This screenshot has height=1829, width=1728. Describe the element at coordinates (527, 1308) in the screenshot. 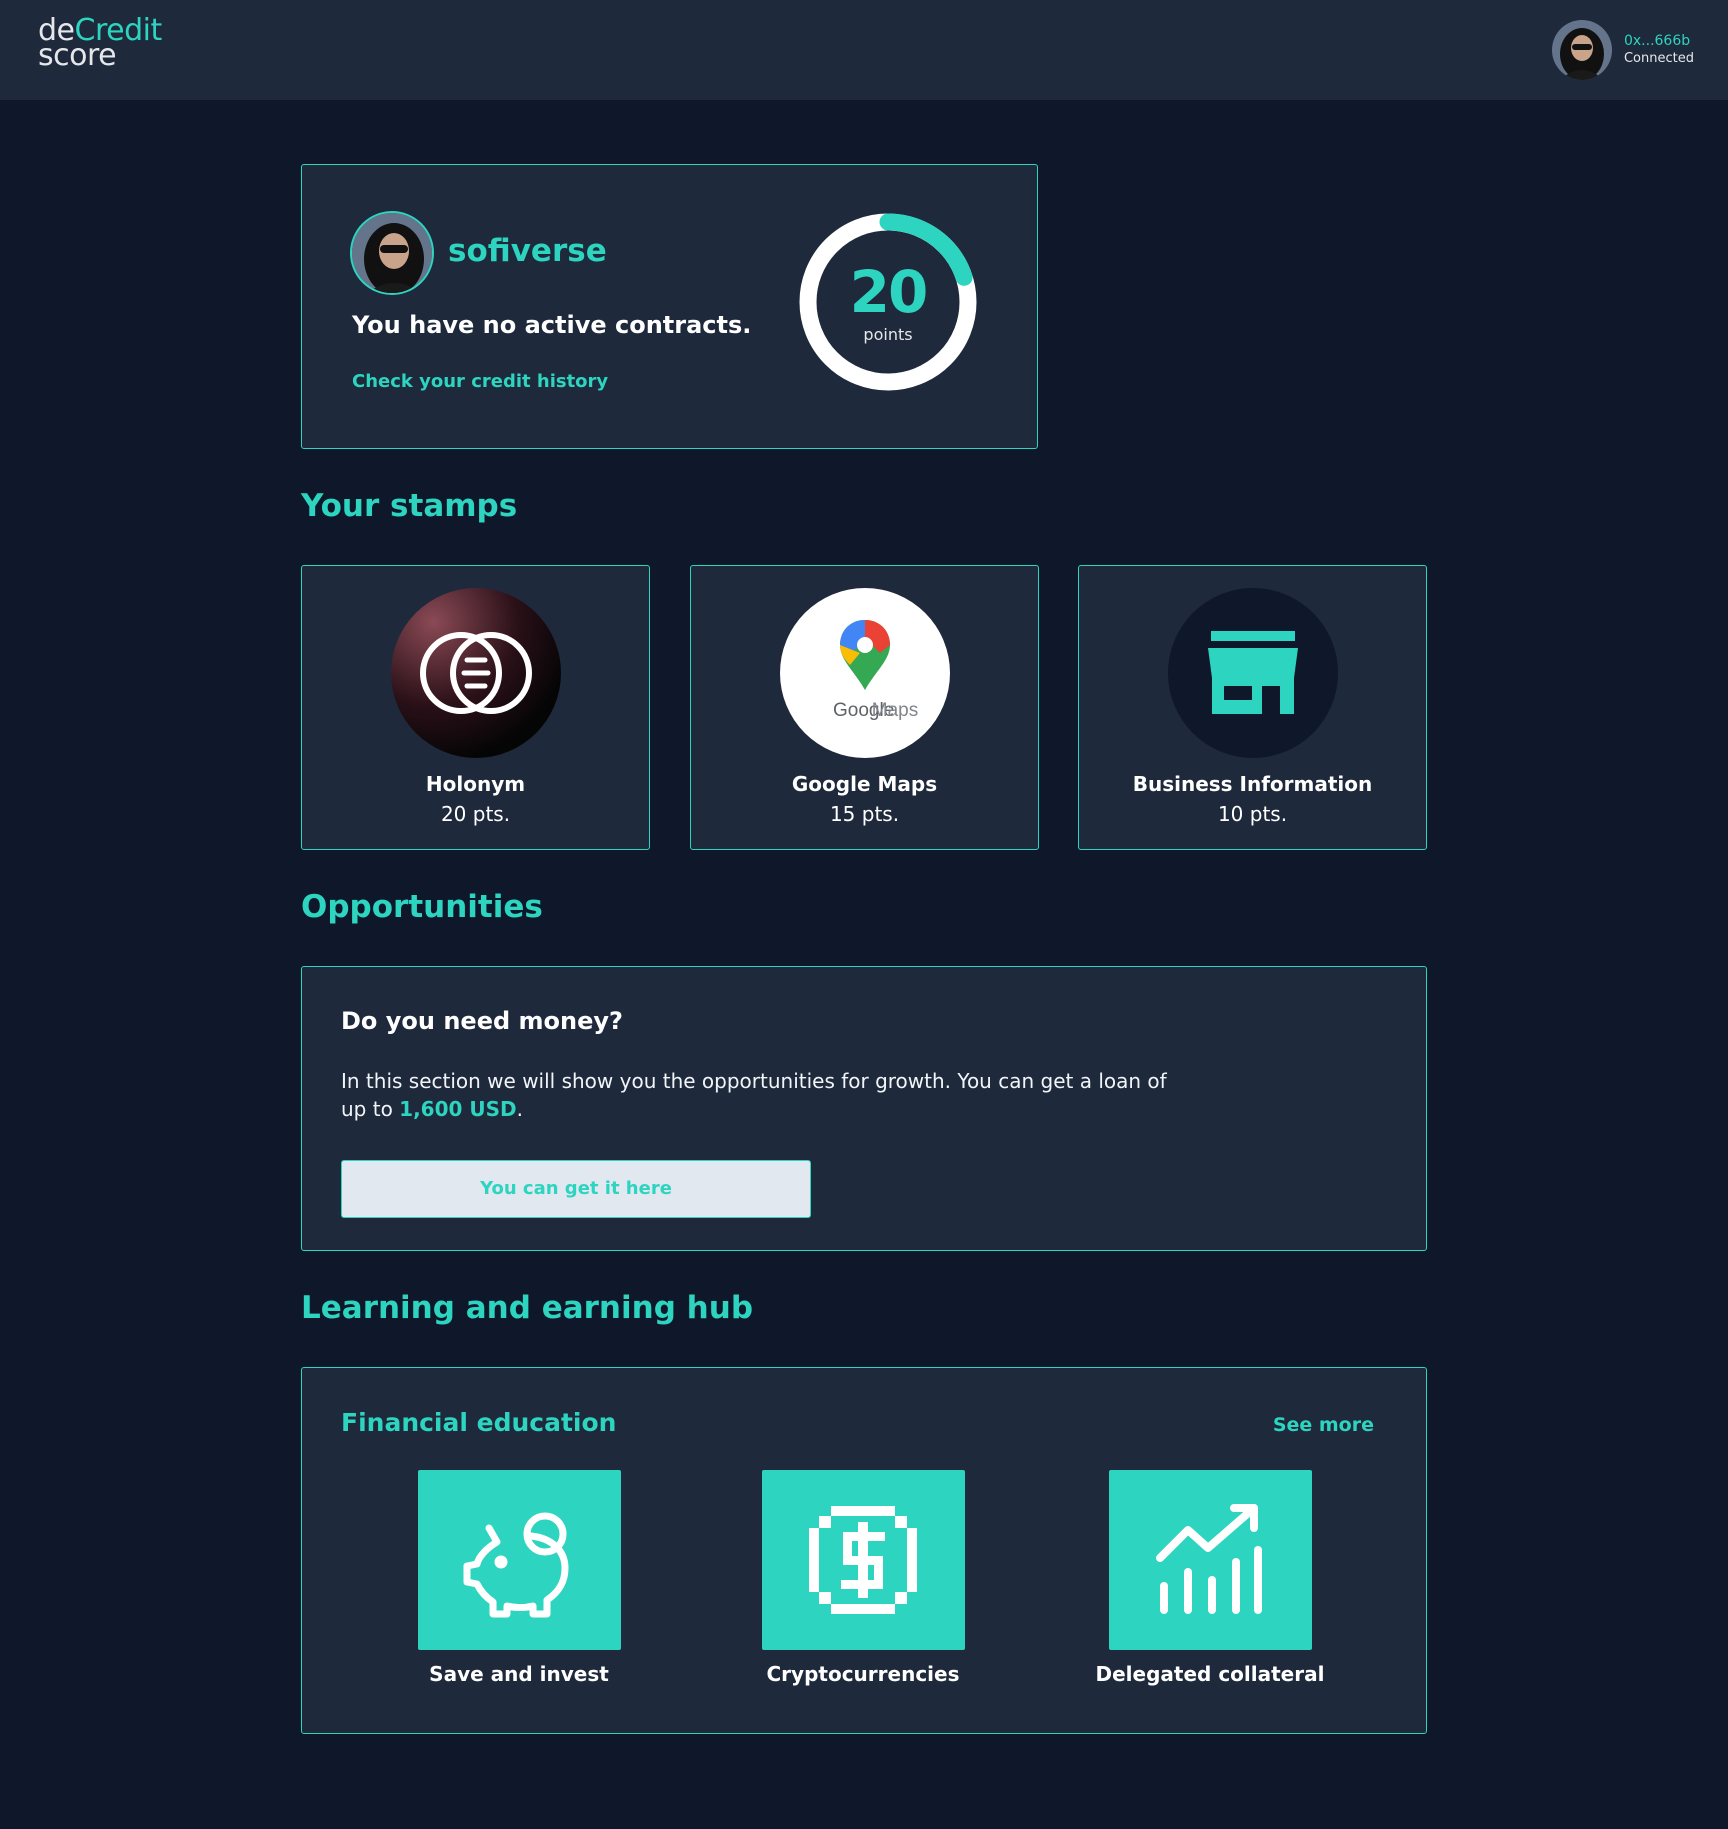

I see `hub-title: Learning and earning hub` at that location.